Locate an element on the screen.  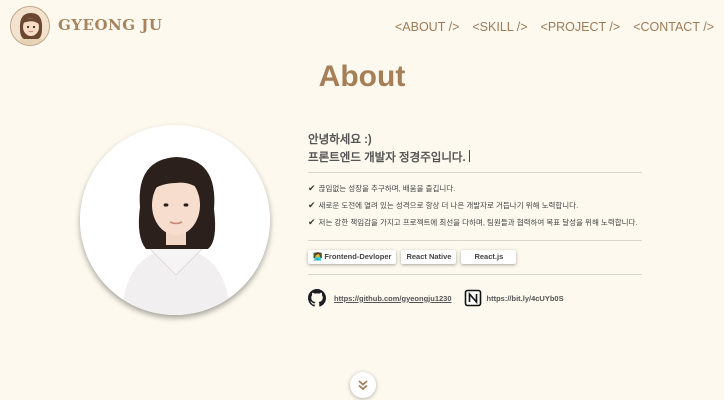
notion-link: https://bit.ly/4cUYb0S is located at coordinates (525, 298).